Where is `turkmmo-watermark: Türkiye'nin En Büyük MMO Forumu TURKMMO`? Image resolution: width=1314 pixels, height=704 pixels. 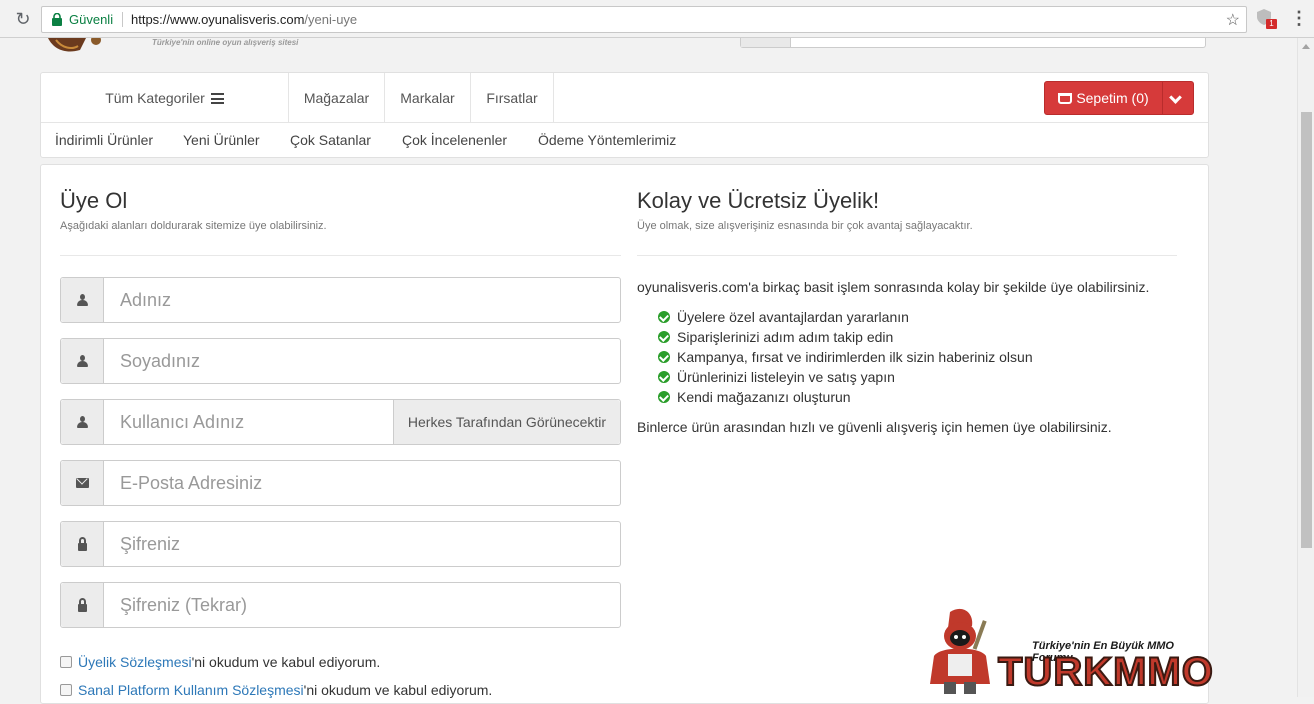
turkmmo-watermark: Türkiye'nin En Büyük MMO Forumu TURKMMO is located at coordinates (1067, 651).